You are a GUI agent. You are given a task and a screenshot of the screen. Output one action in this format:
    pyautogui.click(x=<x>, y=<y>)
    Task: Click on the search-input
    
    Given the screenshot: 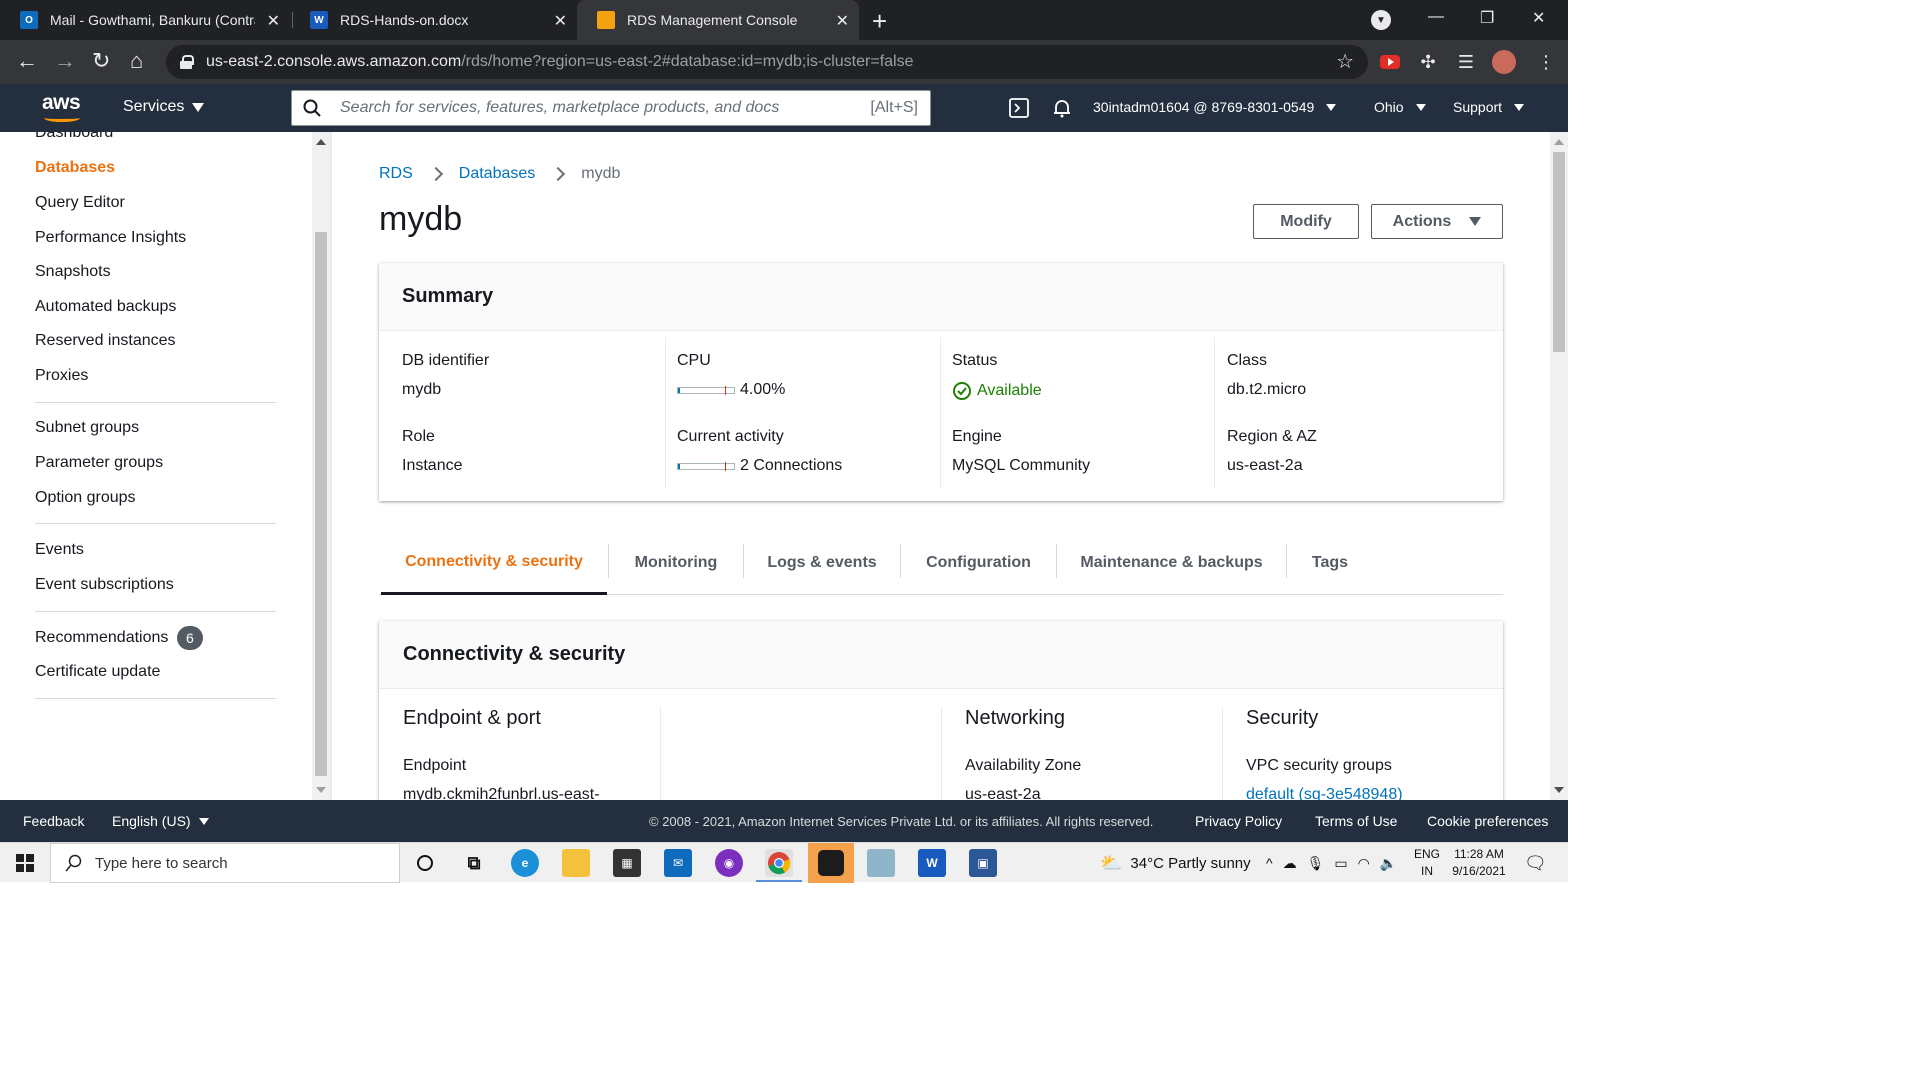 What is the action you would take?
    pyautogui.click(x=601, y=108)
    